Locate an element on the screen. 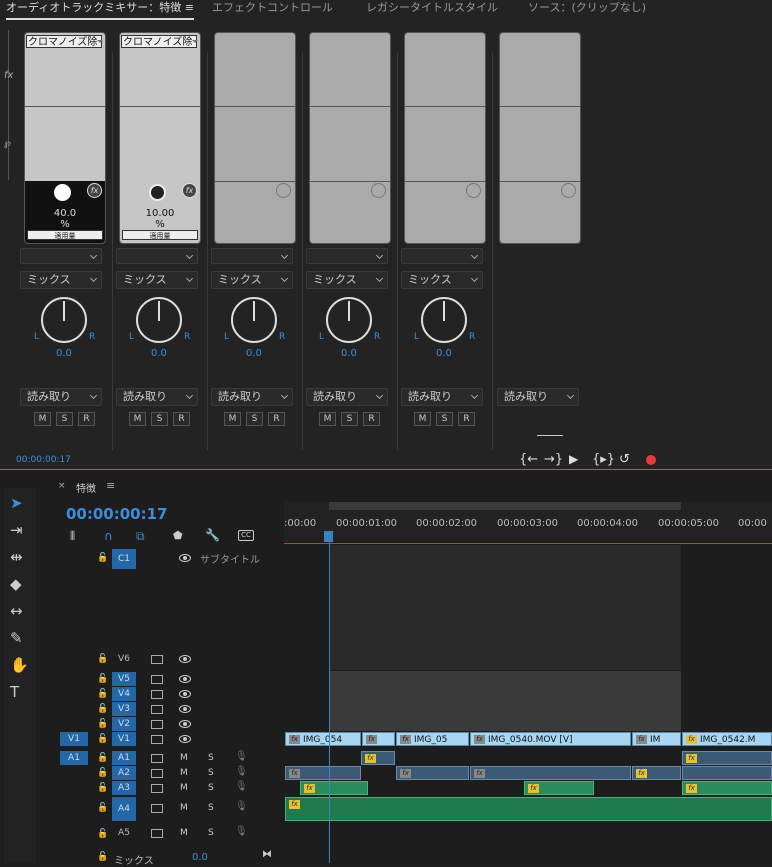  ripple-tool-icon: ⇹ is located at coordinates (16, 557).